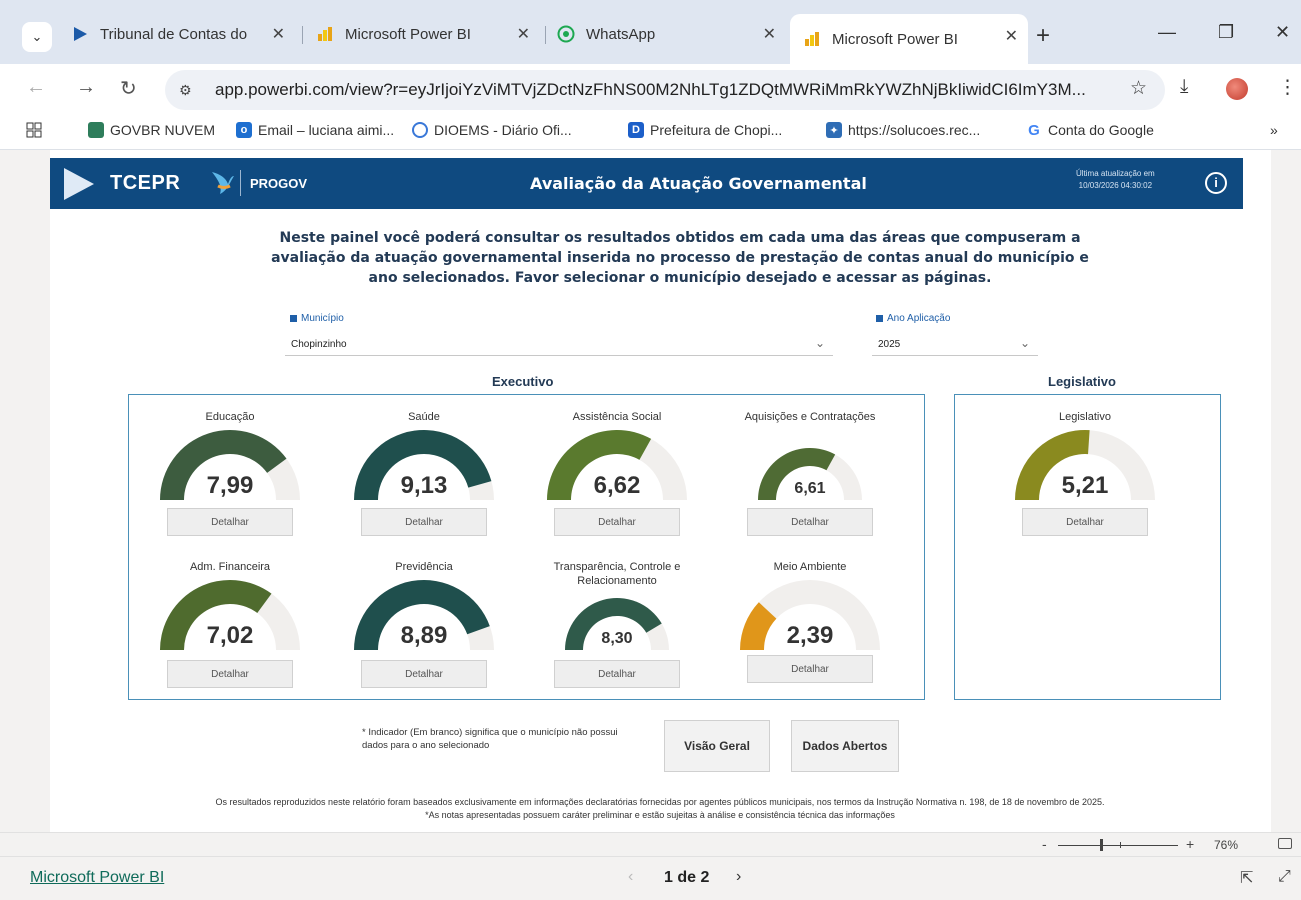  I want to click on logo-divider, so click(240, 183).